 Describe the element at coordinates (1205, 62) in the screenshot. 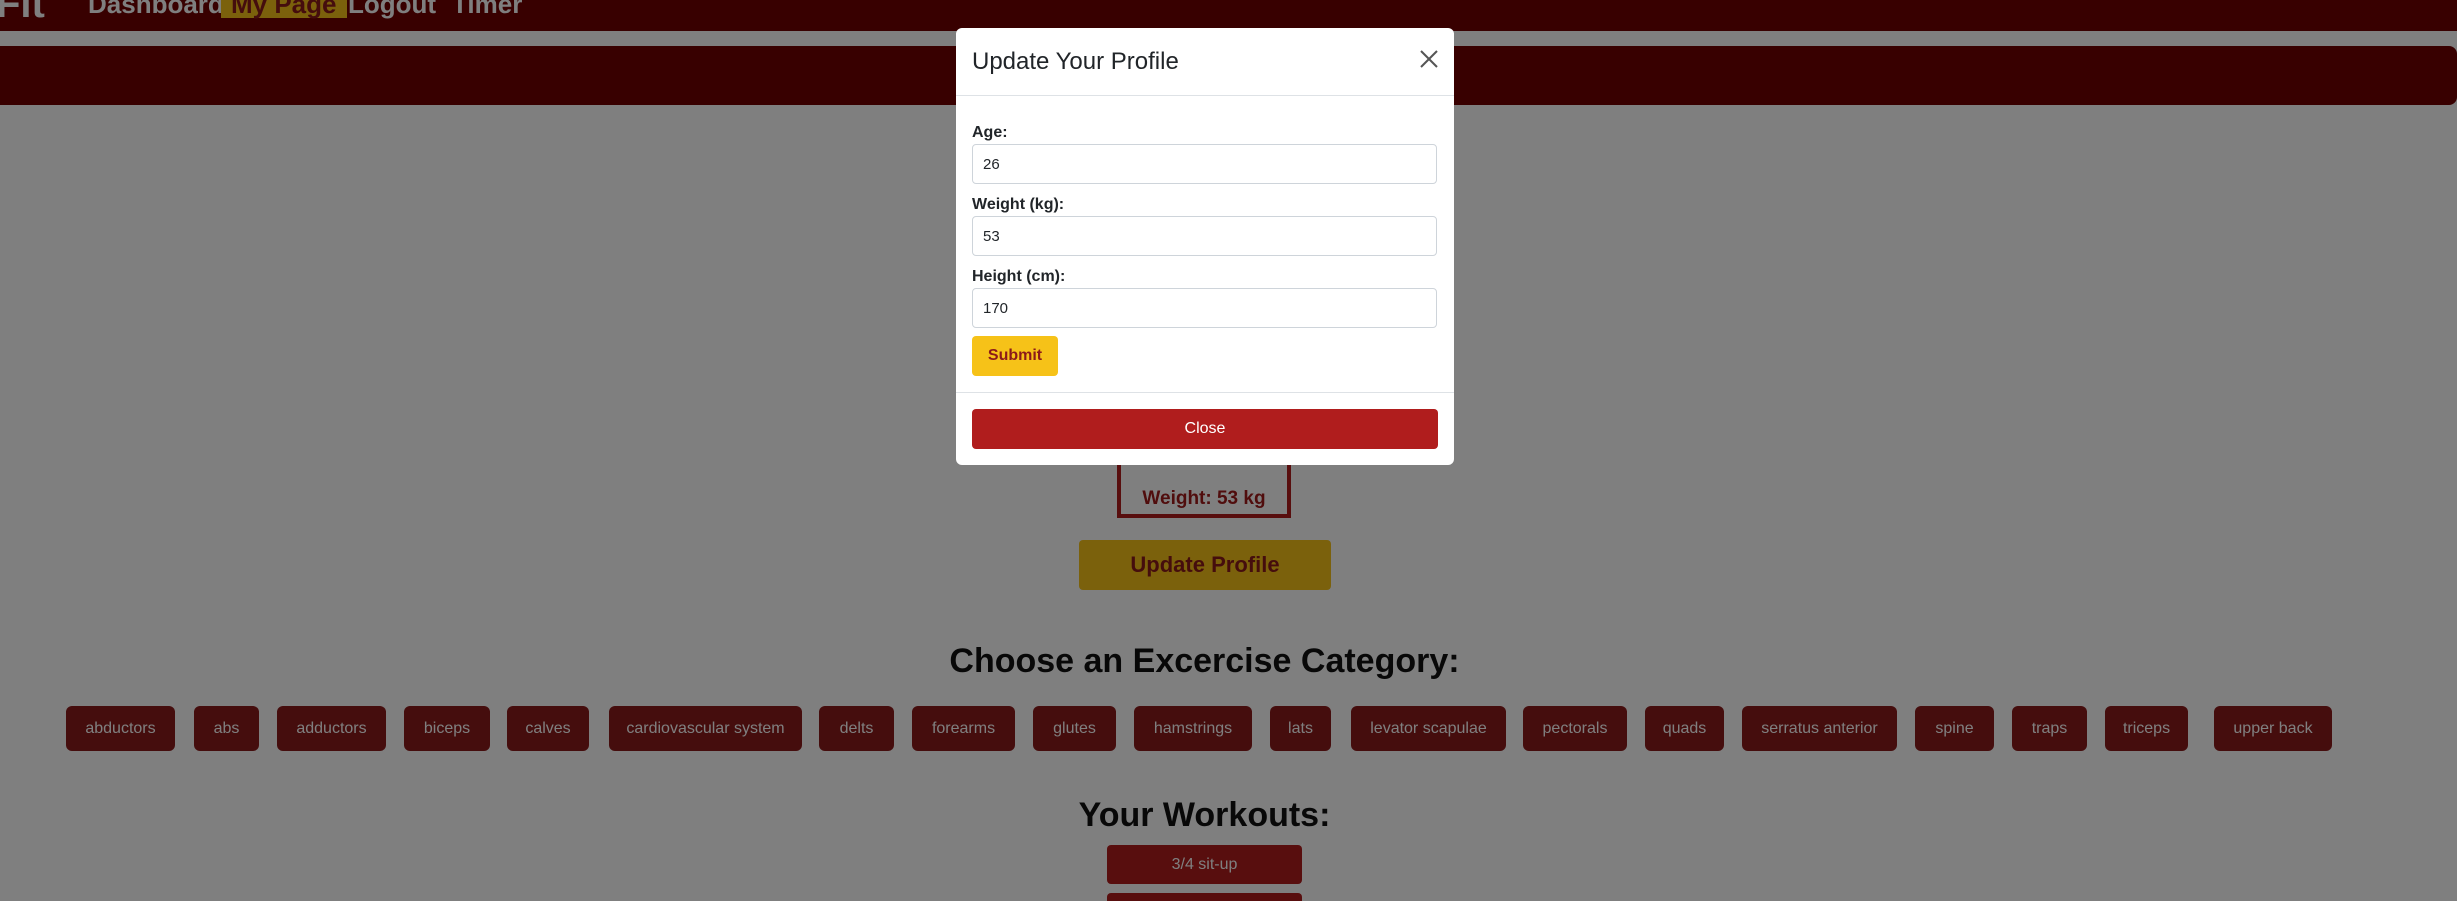

I see `modal-header: Update Your Profile` at that location.